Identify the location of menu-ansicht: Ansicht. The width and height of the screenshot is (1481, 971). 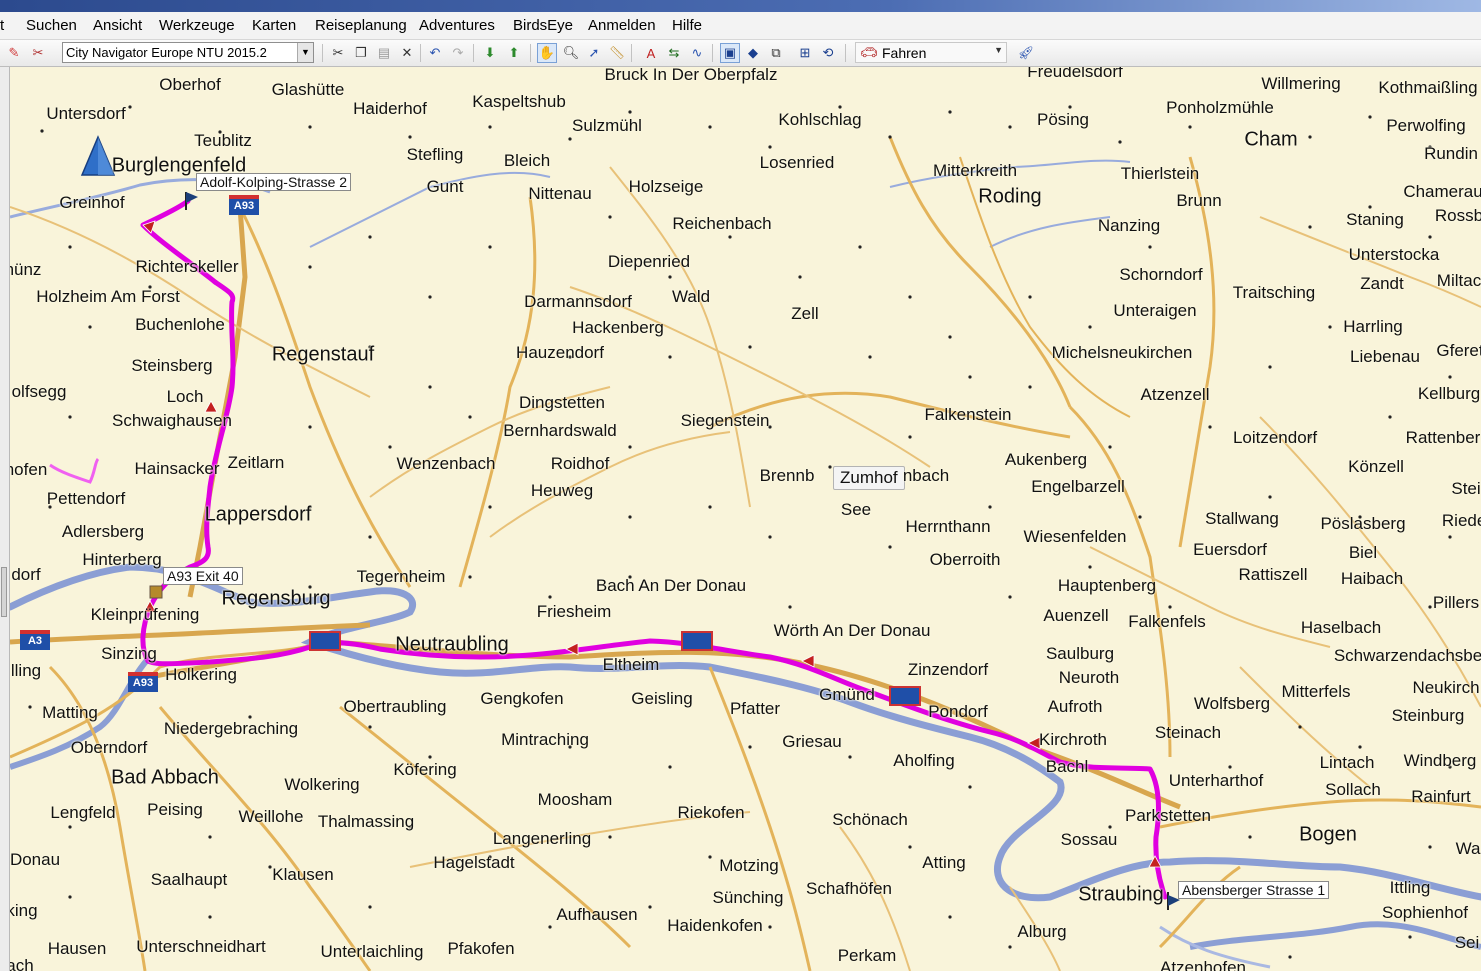
(117, 25).